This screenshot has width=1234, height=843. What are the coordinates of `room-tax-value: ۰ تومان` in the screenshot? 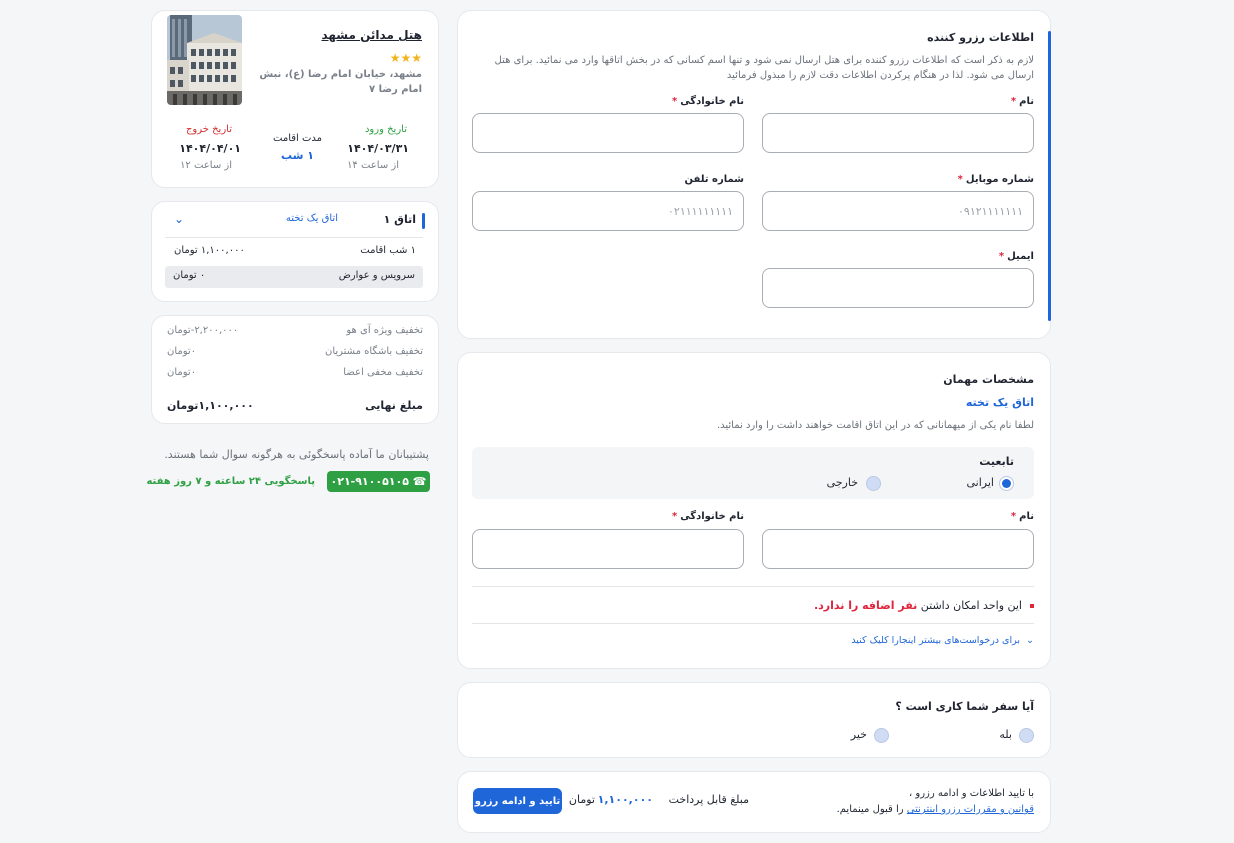 It's located at (189, 275).